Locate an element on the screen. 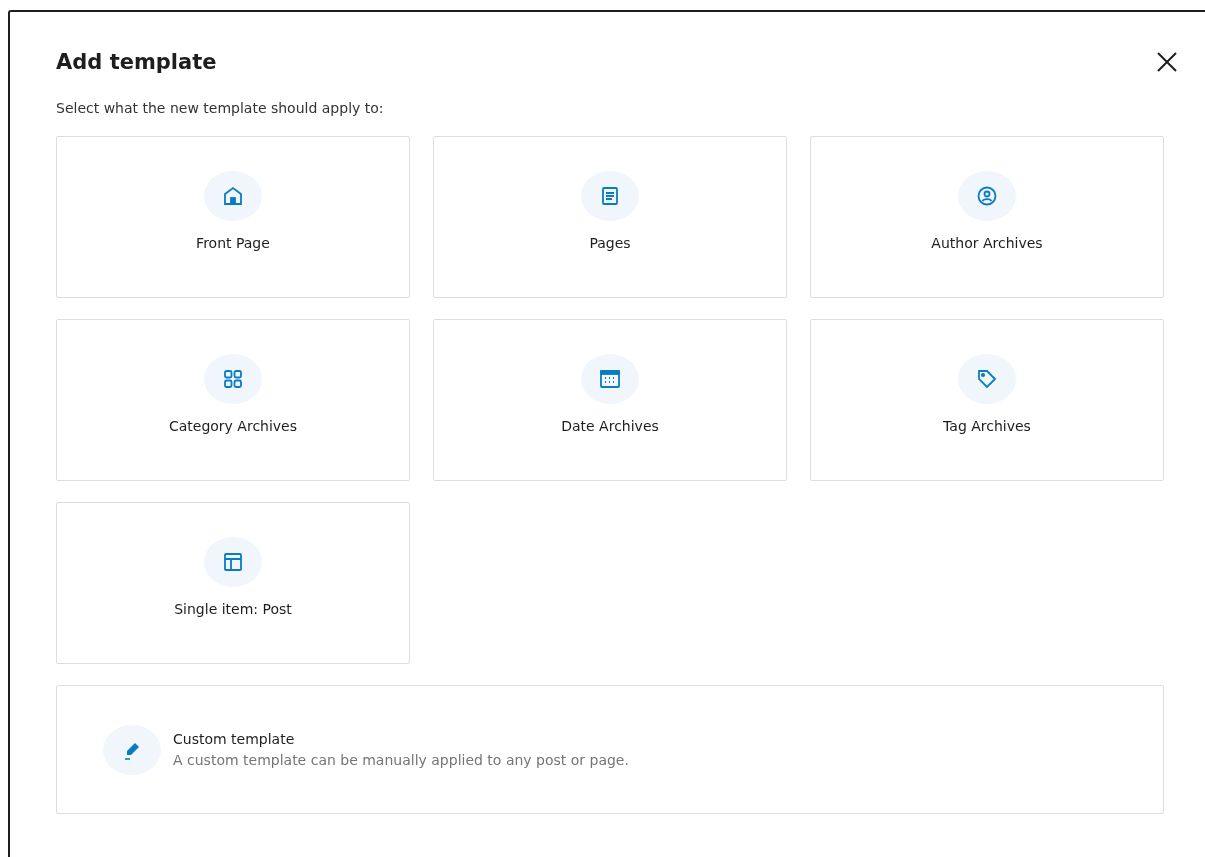 This screenshot has width=1205, height=857. close-button is located at coordinates (1167, 62).